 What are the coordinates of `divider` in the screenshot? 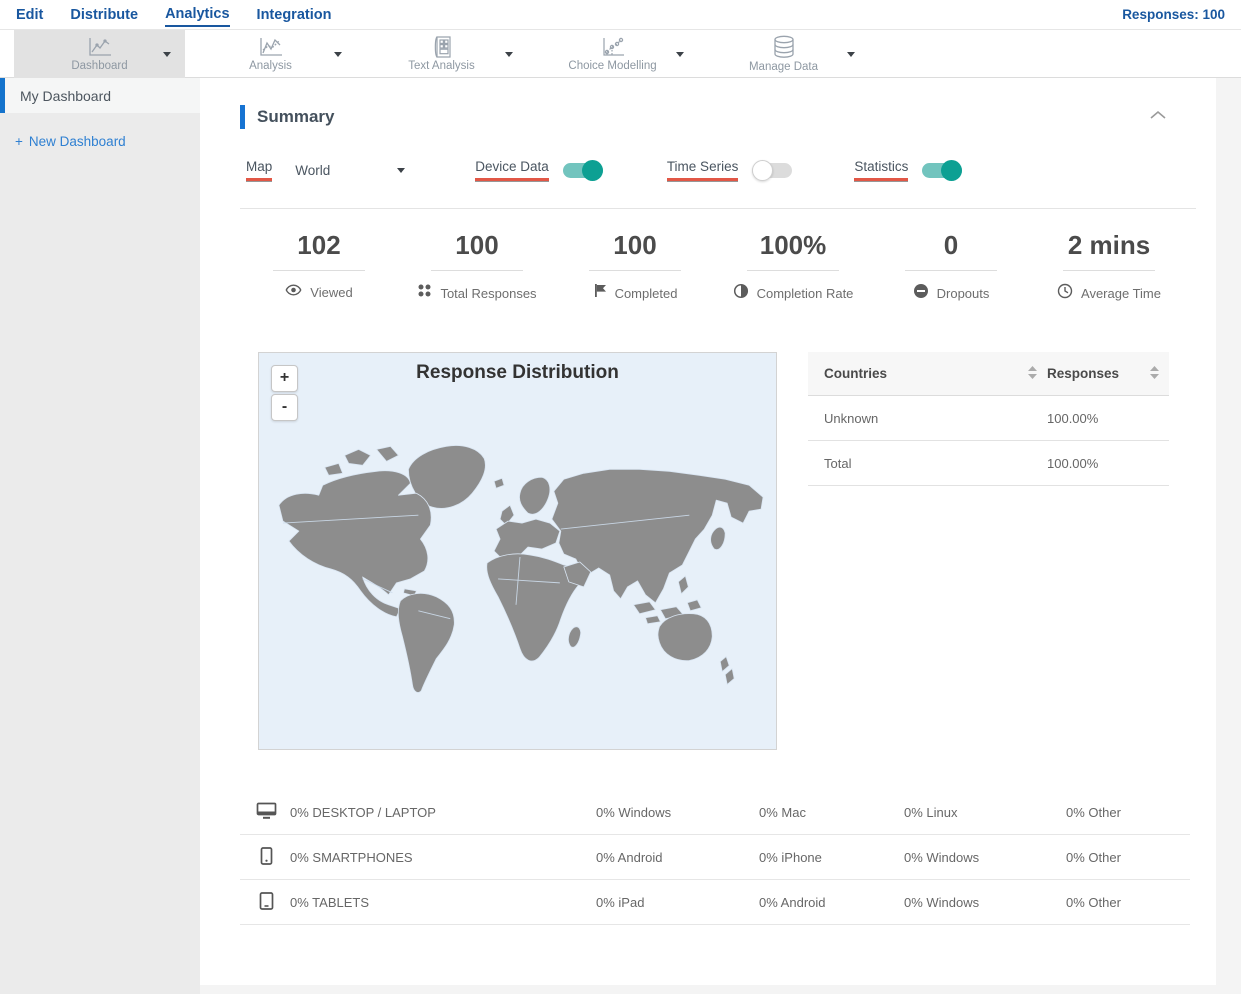 It's located at (718, 208).